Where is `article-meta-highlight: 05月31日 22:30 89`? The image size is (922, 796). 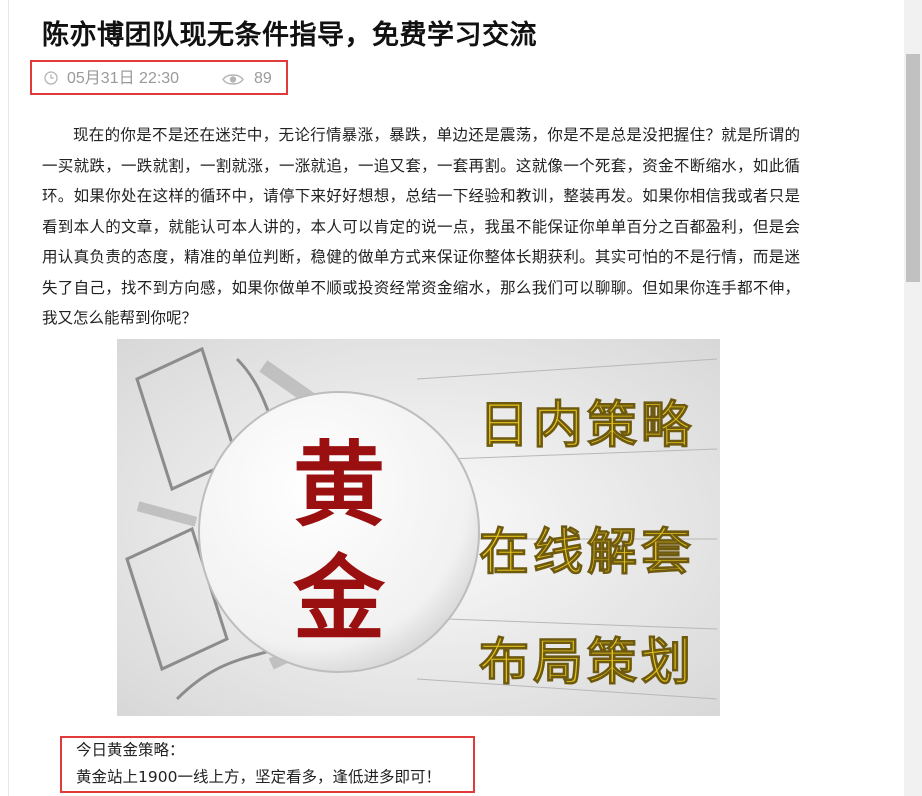
article-meta-highlight: 05月31日 22:30 89 is located at coordinates (159, 77).